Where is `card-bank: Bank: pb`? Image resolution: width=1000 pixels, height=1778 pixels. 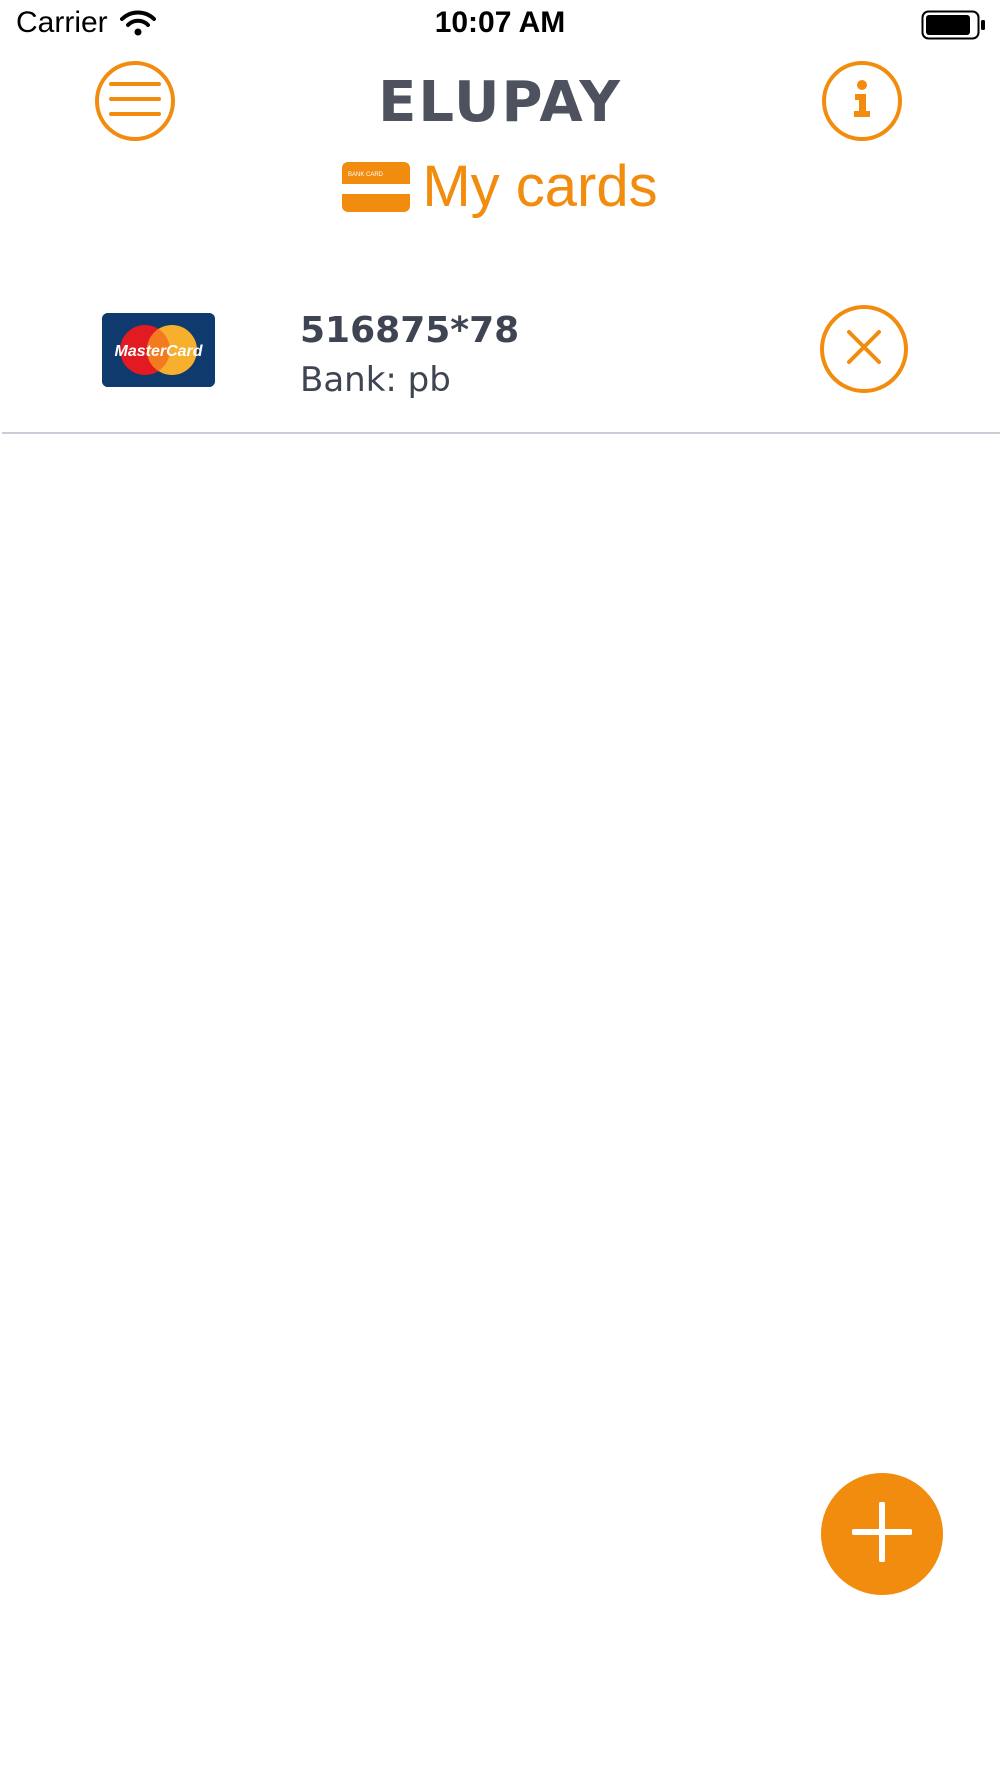
card-bank: Bank: pb is located at coordinates (375, 380).